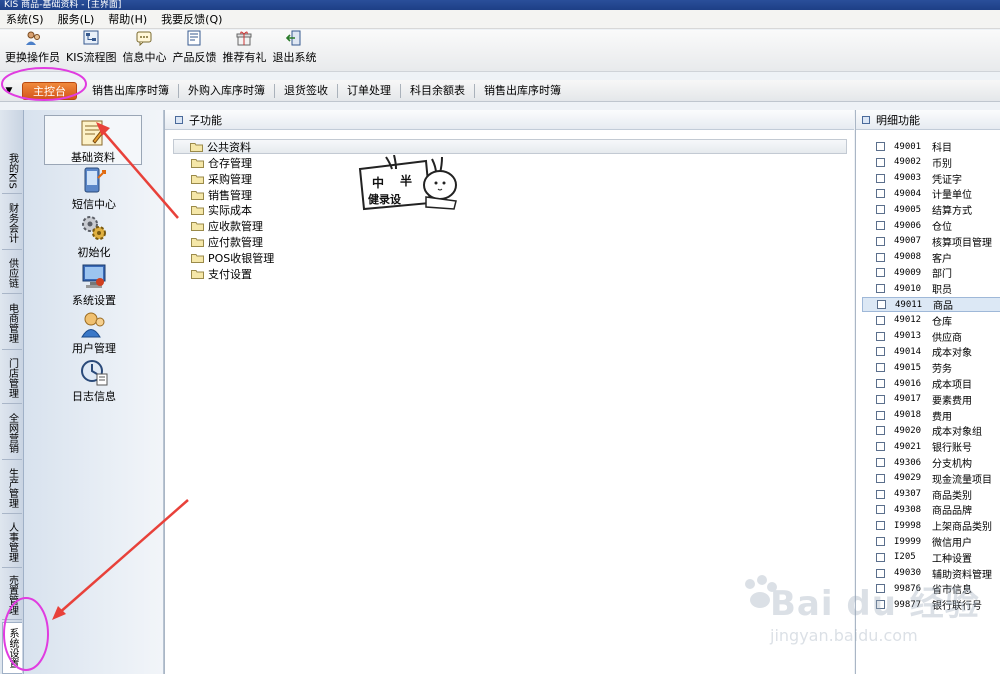  Describe the element at coordinates (221, 178) in the screenshot. I see `tree-node-purchase: 采购管理` at that location.